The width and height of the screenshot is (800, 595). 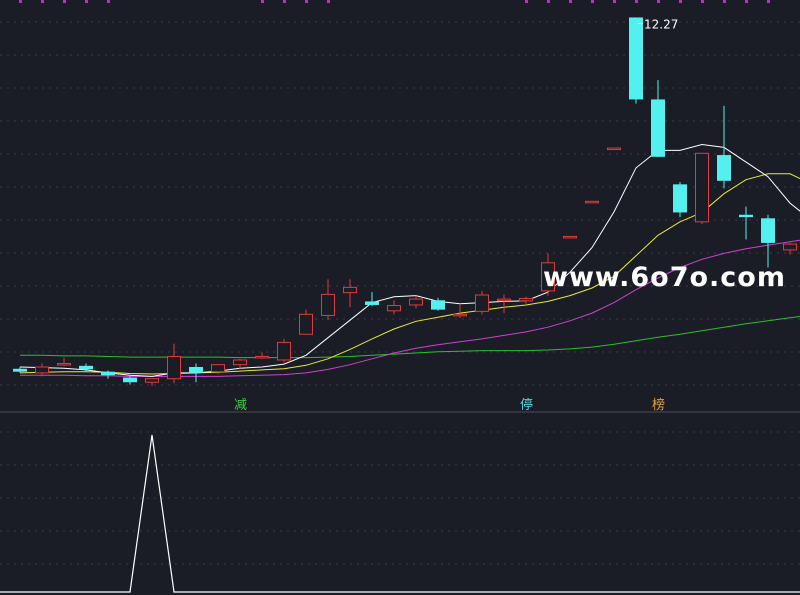 I want to click on peak-price-label: 12.27, so click(x=661, y=24).